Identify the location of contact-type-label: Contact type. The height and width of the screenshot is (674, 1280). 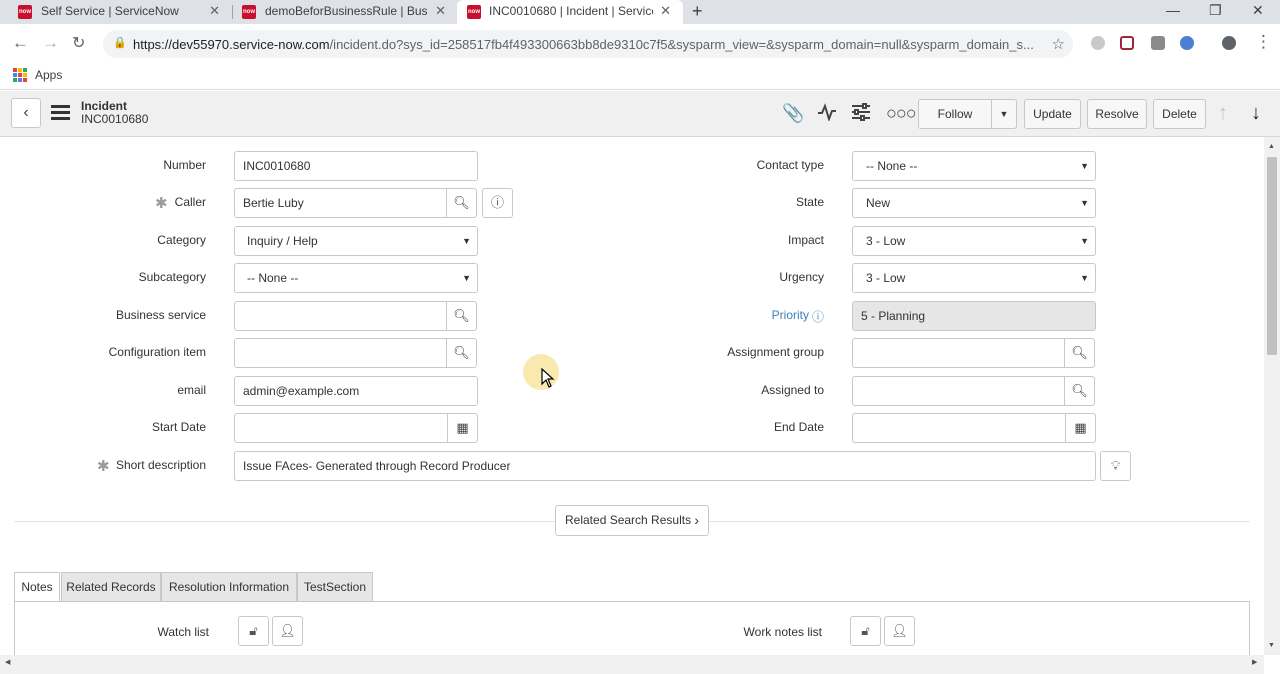
(790, 165).